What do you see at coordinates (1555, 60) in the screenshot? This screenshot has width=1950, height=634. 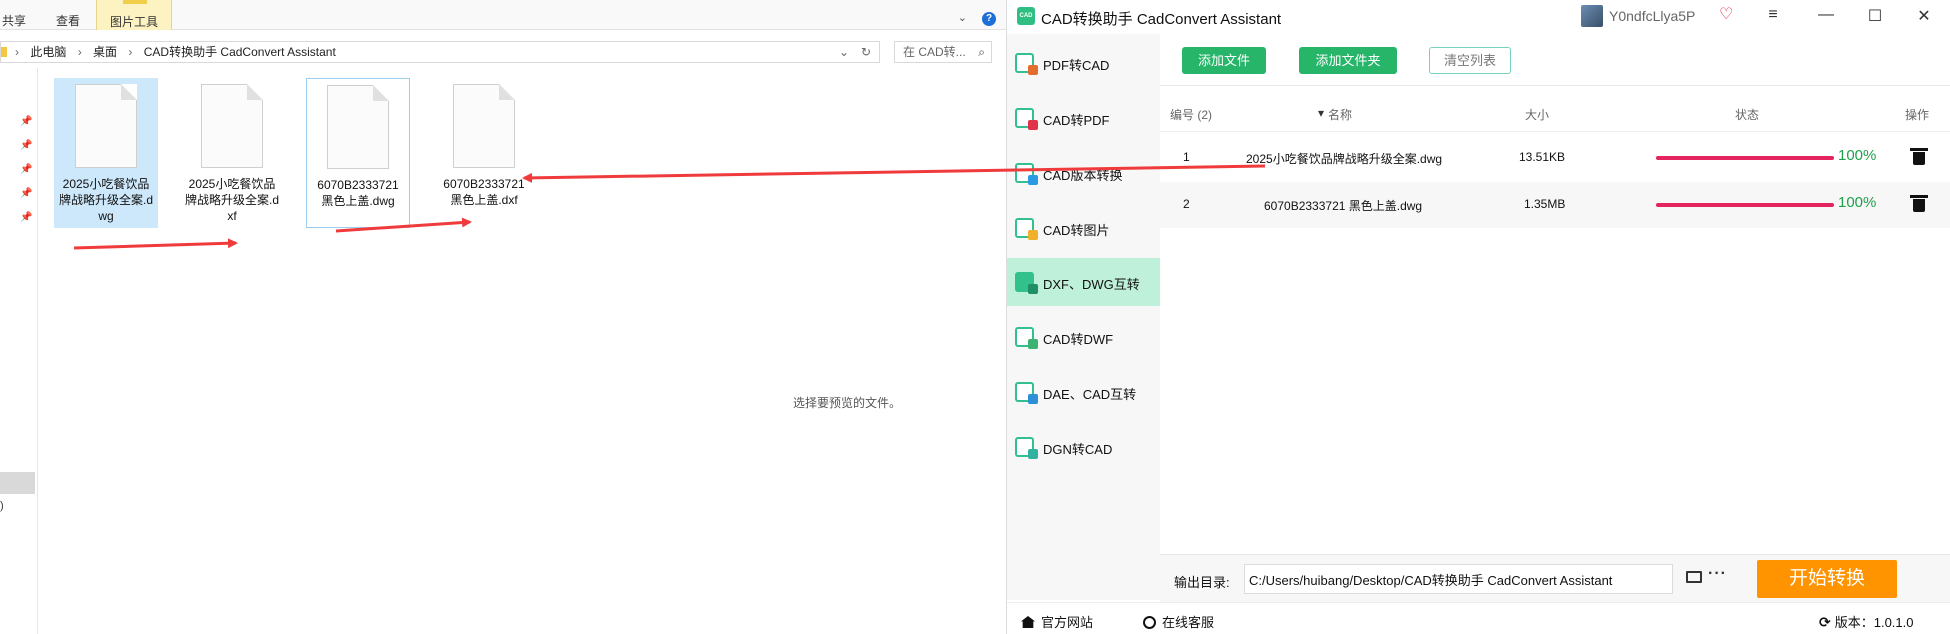 I see `file-toolbar: 添加文件 添加文件夹 清空列表` at bounding box center [1555, 60].